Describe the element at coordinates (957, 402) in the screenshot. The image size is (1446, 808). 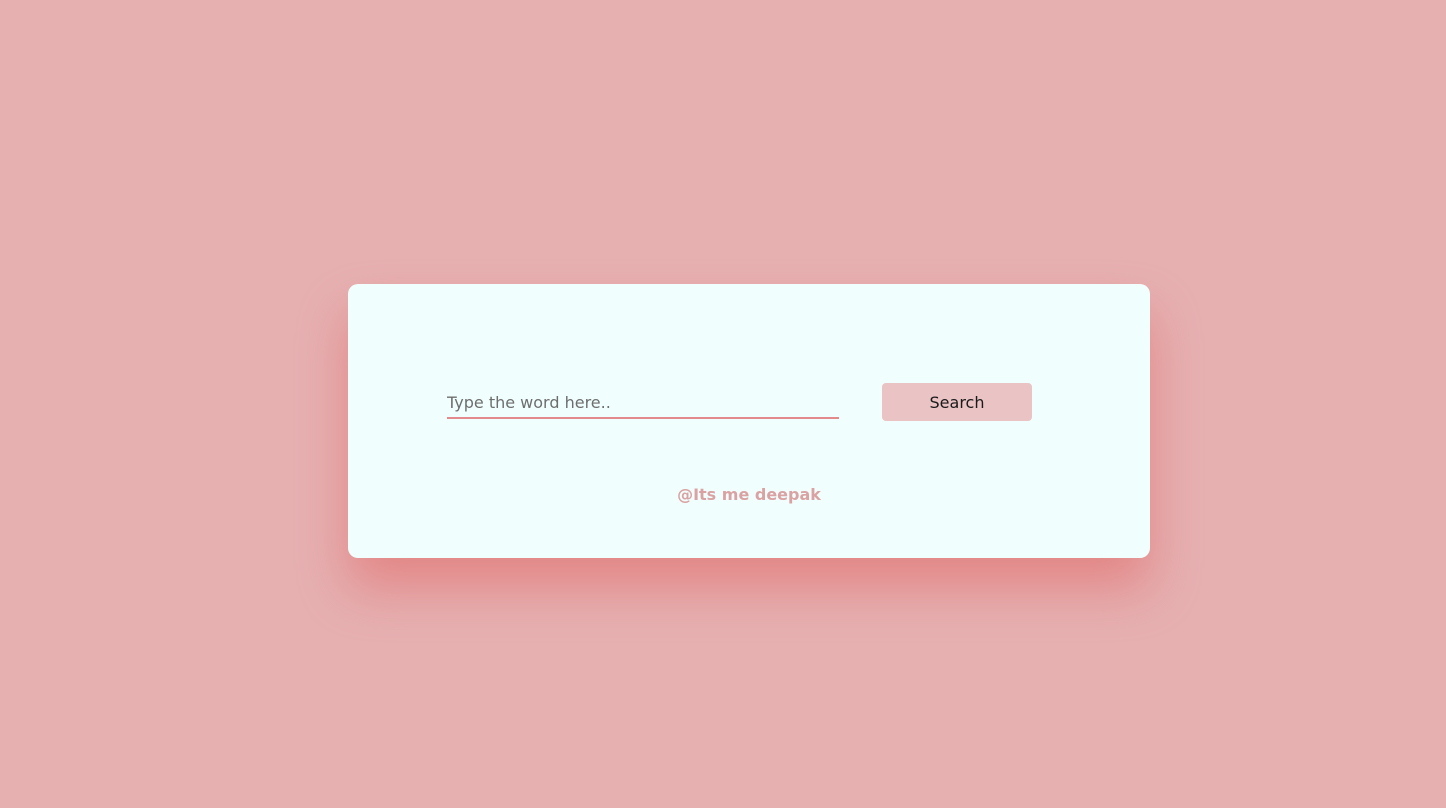
I see `search-button: Search` at that location.